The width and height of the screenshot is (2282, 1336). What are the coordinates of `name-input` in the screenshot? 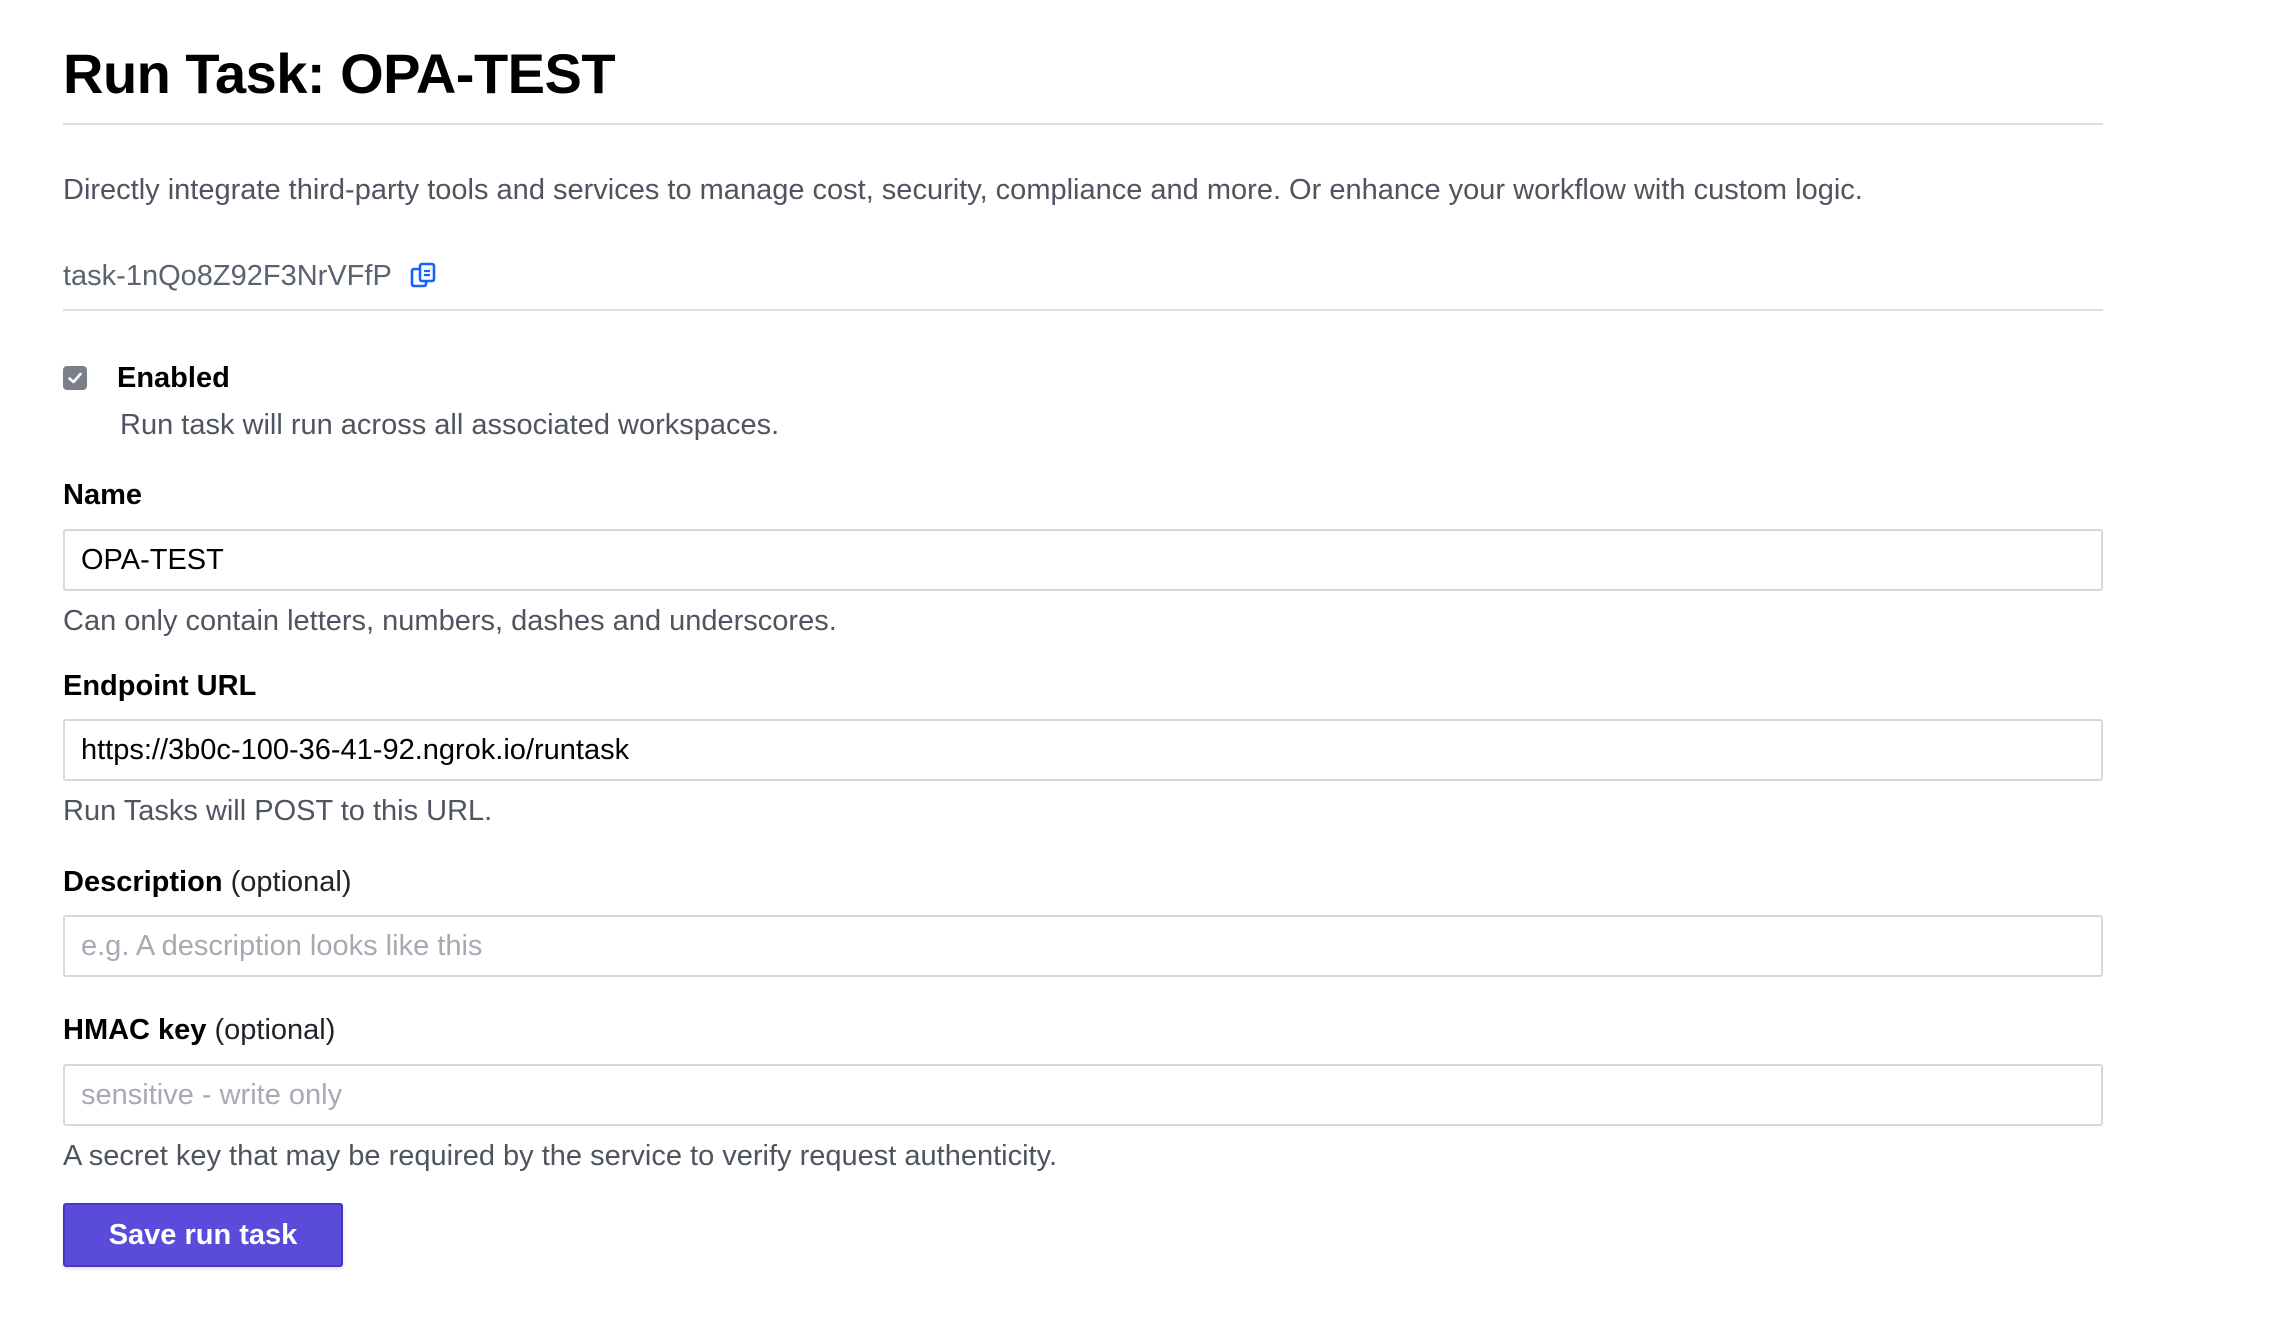 It's located at (1083, 560).